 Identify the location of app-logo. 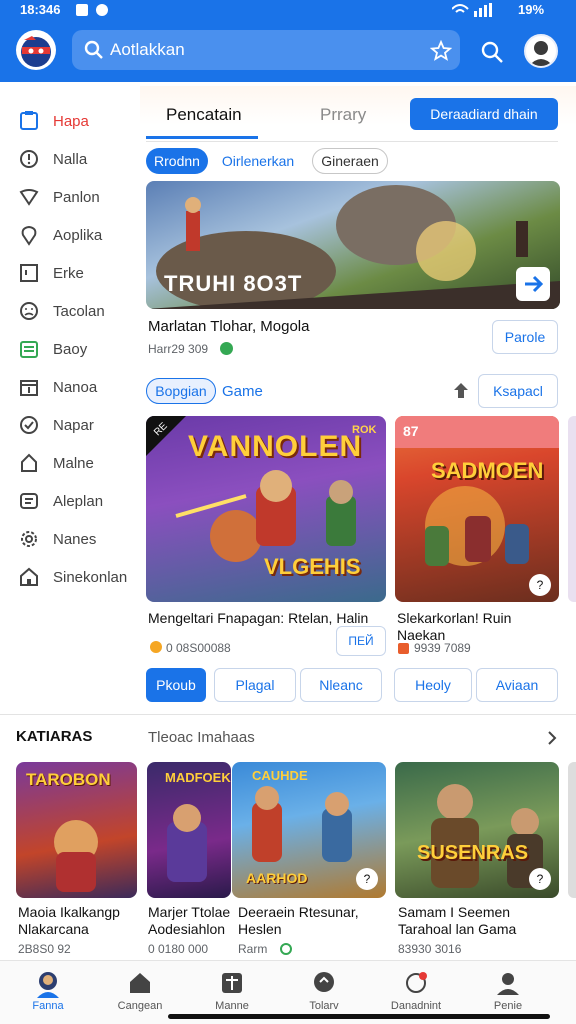
(36, 50).